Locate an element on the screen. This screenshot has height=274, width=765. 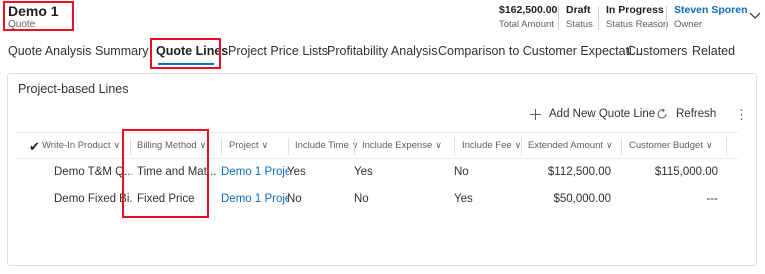
record-entity-type: Quote is located at coordinates (22, 24).